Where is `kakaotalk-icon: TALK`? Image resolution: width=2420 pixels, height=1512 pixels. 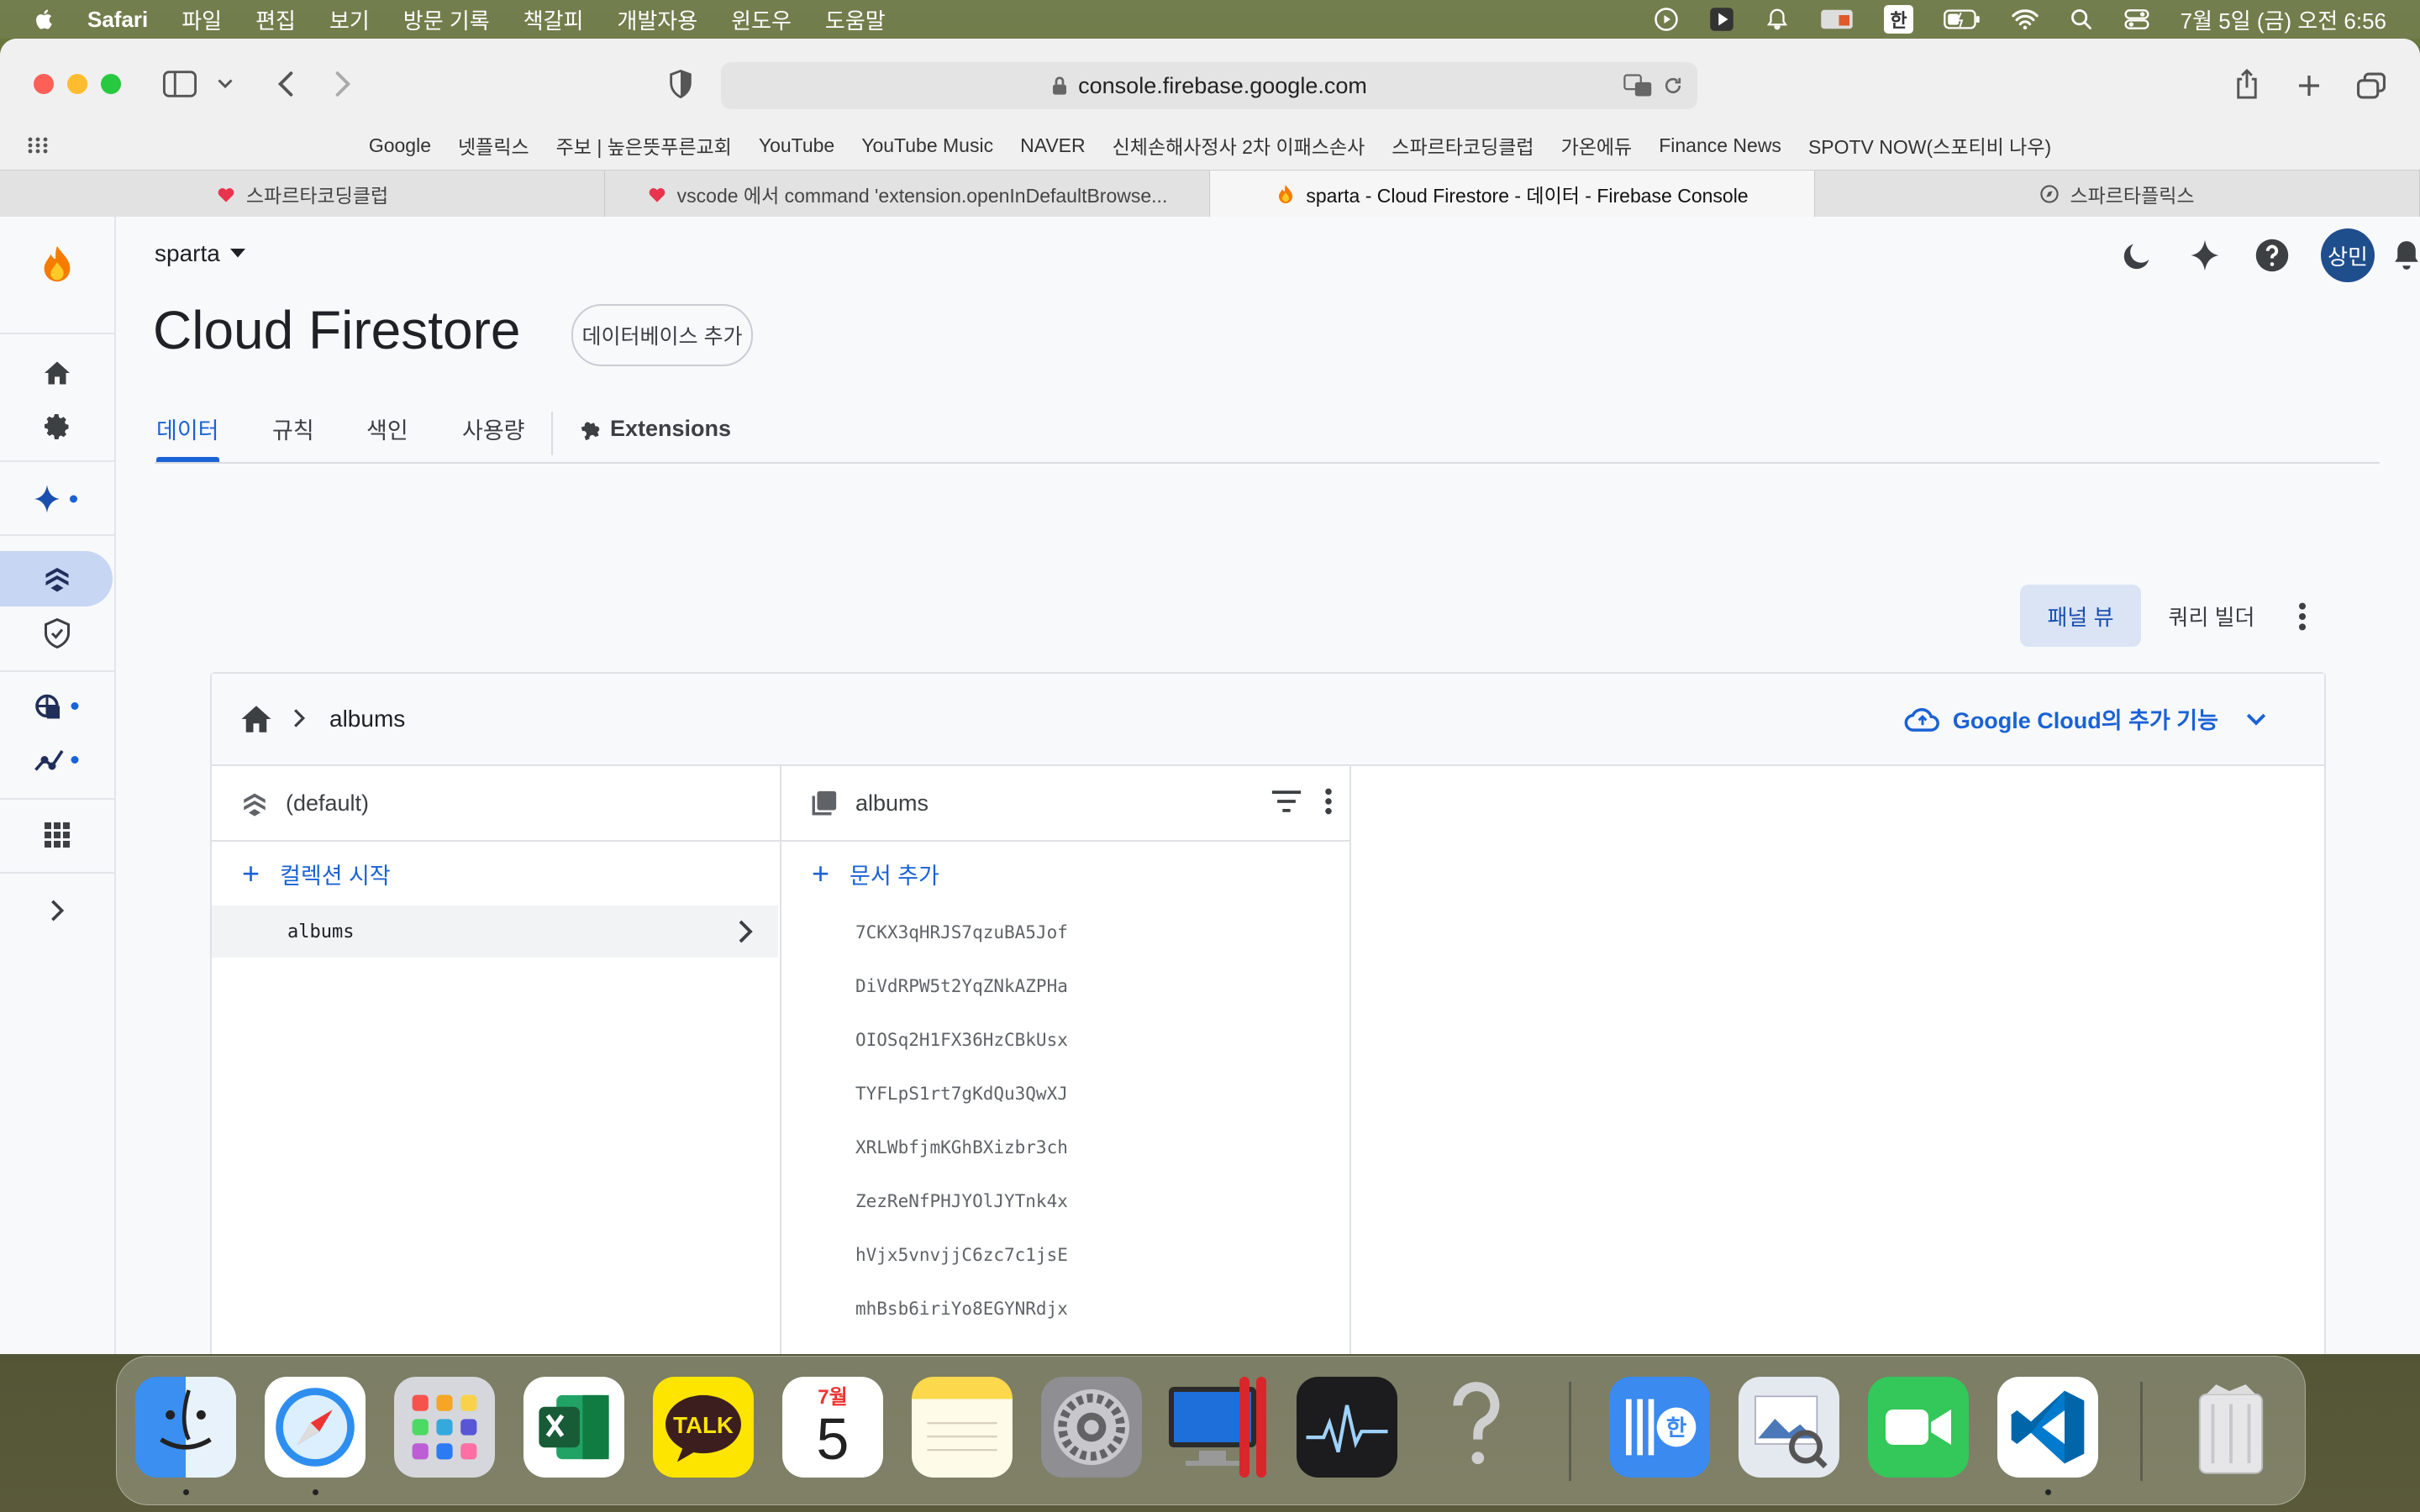 kakaotalk-icon: TALK is located at coordinates (704, 1427).